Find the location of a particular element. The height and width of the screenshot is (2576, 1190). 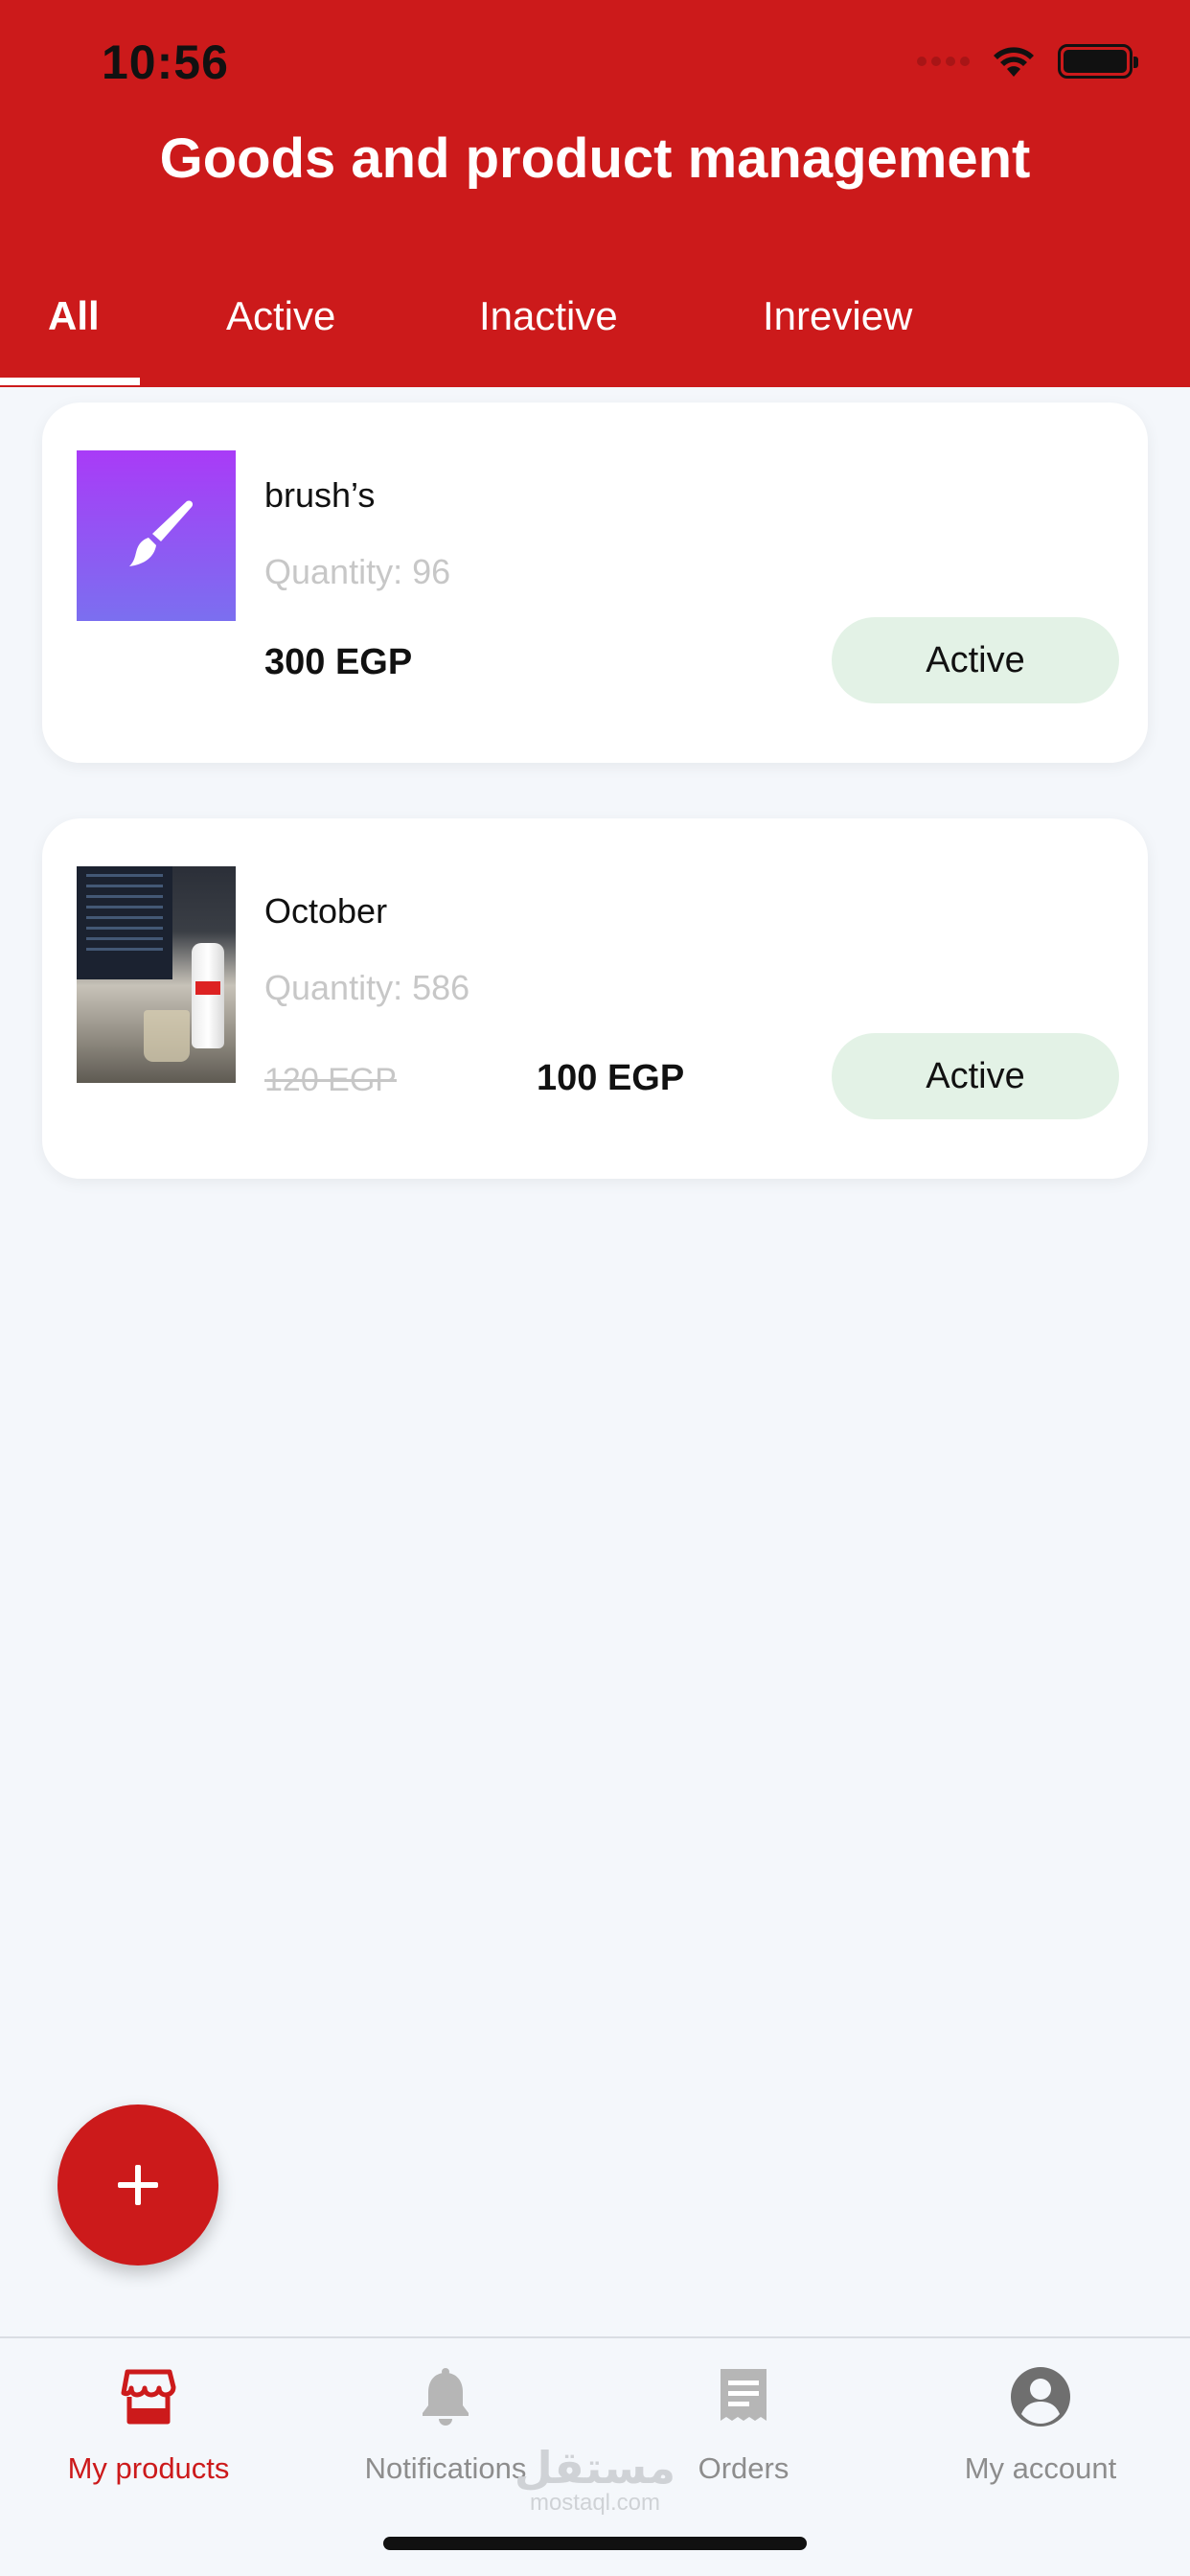

product-old-price: 120 EGP is located at coordinates (331, 1080).